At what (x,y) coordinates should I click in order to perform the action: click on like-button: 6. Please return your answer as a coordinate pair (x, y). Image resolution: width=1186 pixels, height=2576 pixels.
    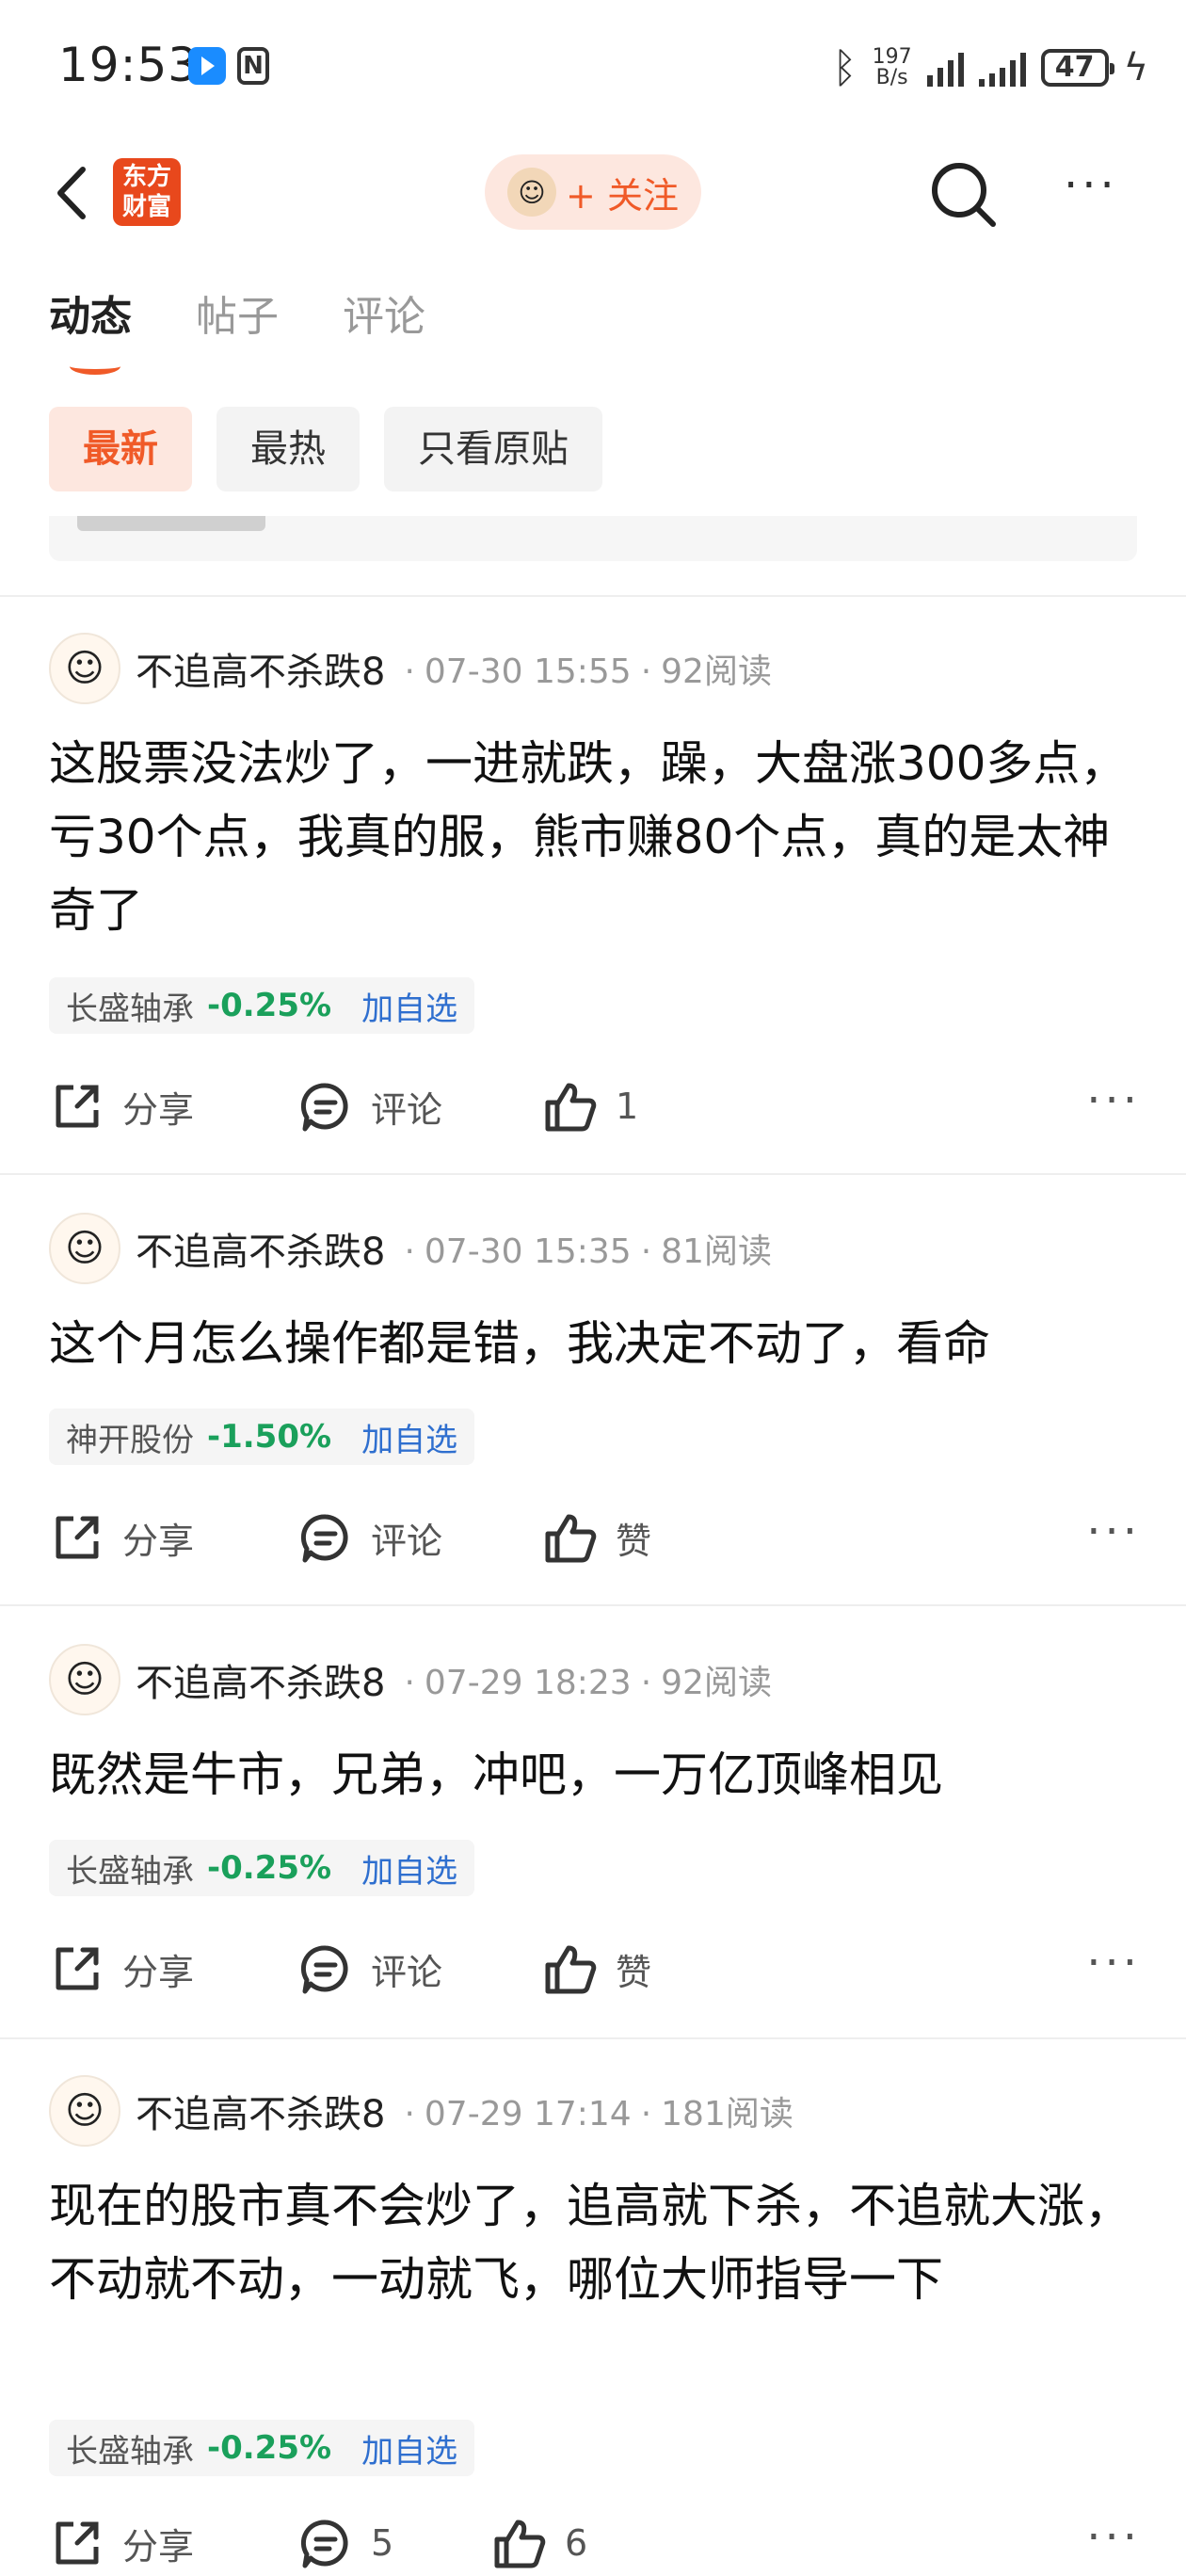
    Looking at the image, I should click on (539, 2543).